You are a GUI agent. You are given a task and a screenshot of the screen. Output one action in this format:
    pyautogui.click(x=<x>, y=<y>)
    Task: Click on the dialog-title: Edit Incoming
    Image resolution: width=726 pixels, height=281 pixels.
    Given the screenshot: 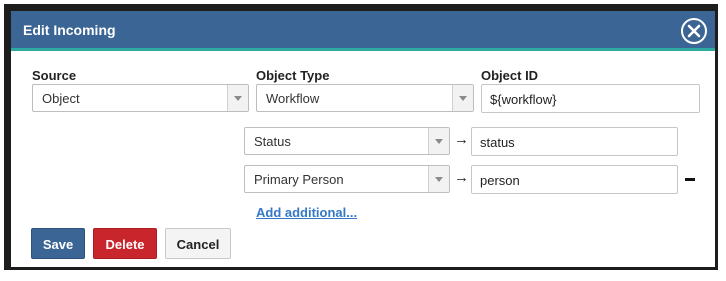 What is the action you would take?
    pyautogui.click(x=69, y=30)
    